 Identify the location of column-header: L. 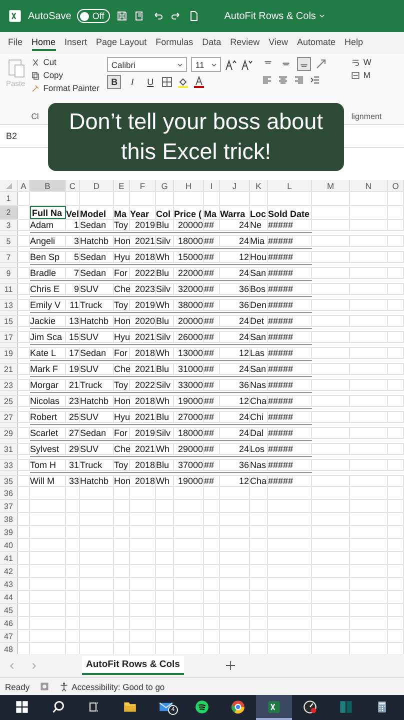
(290, 185).